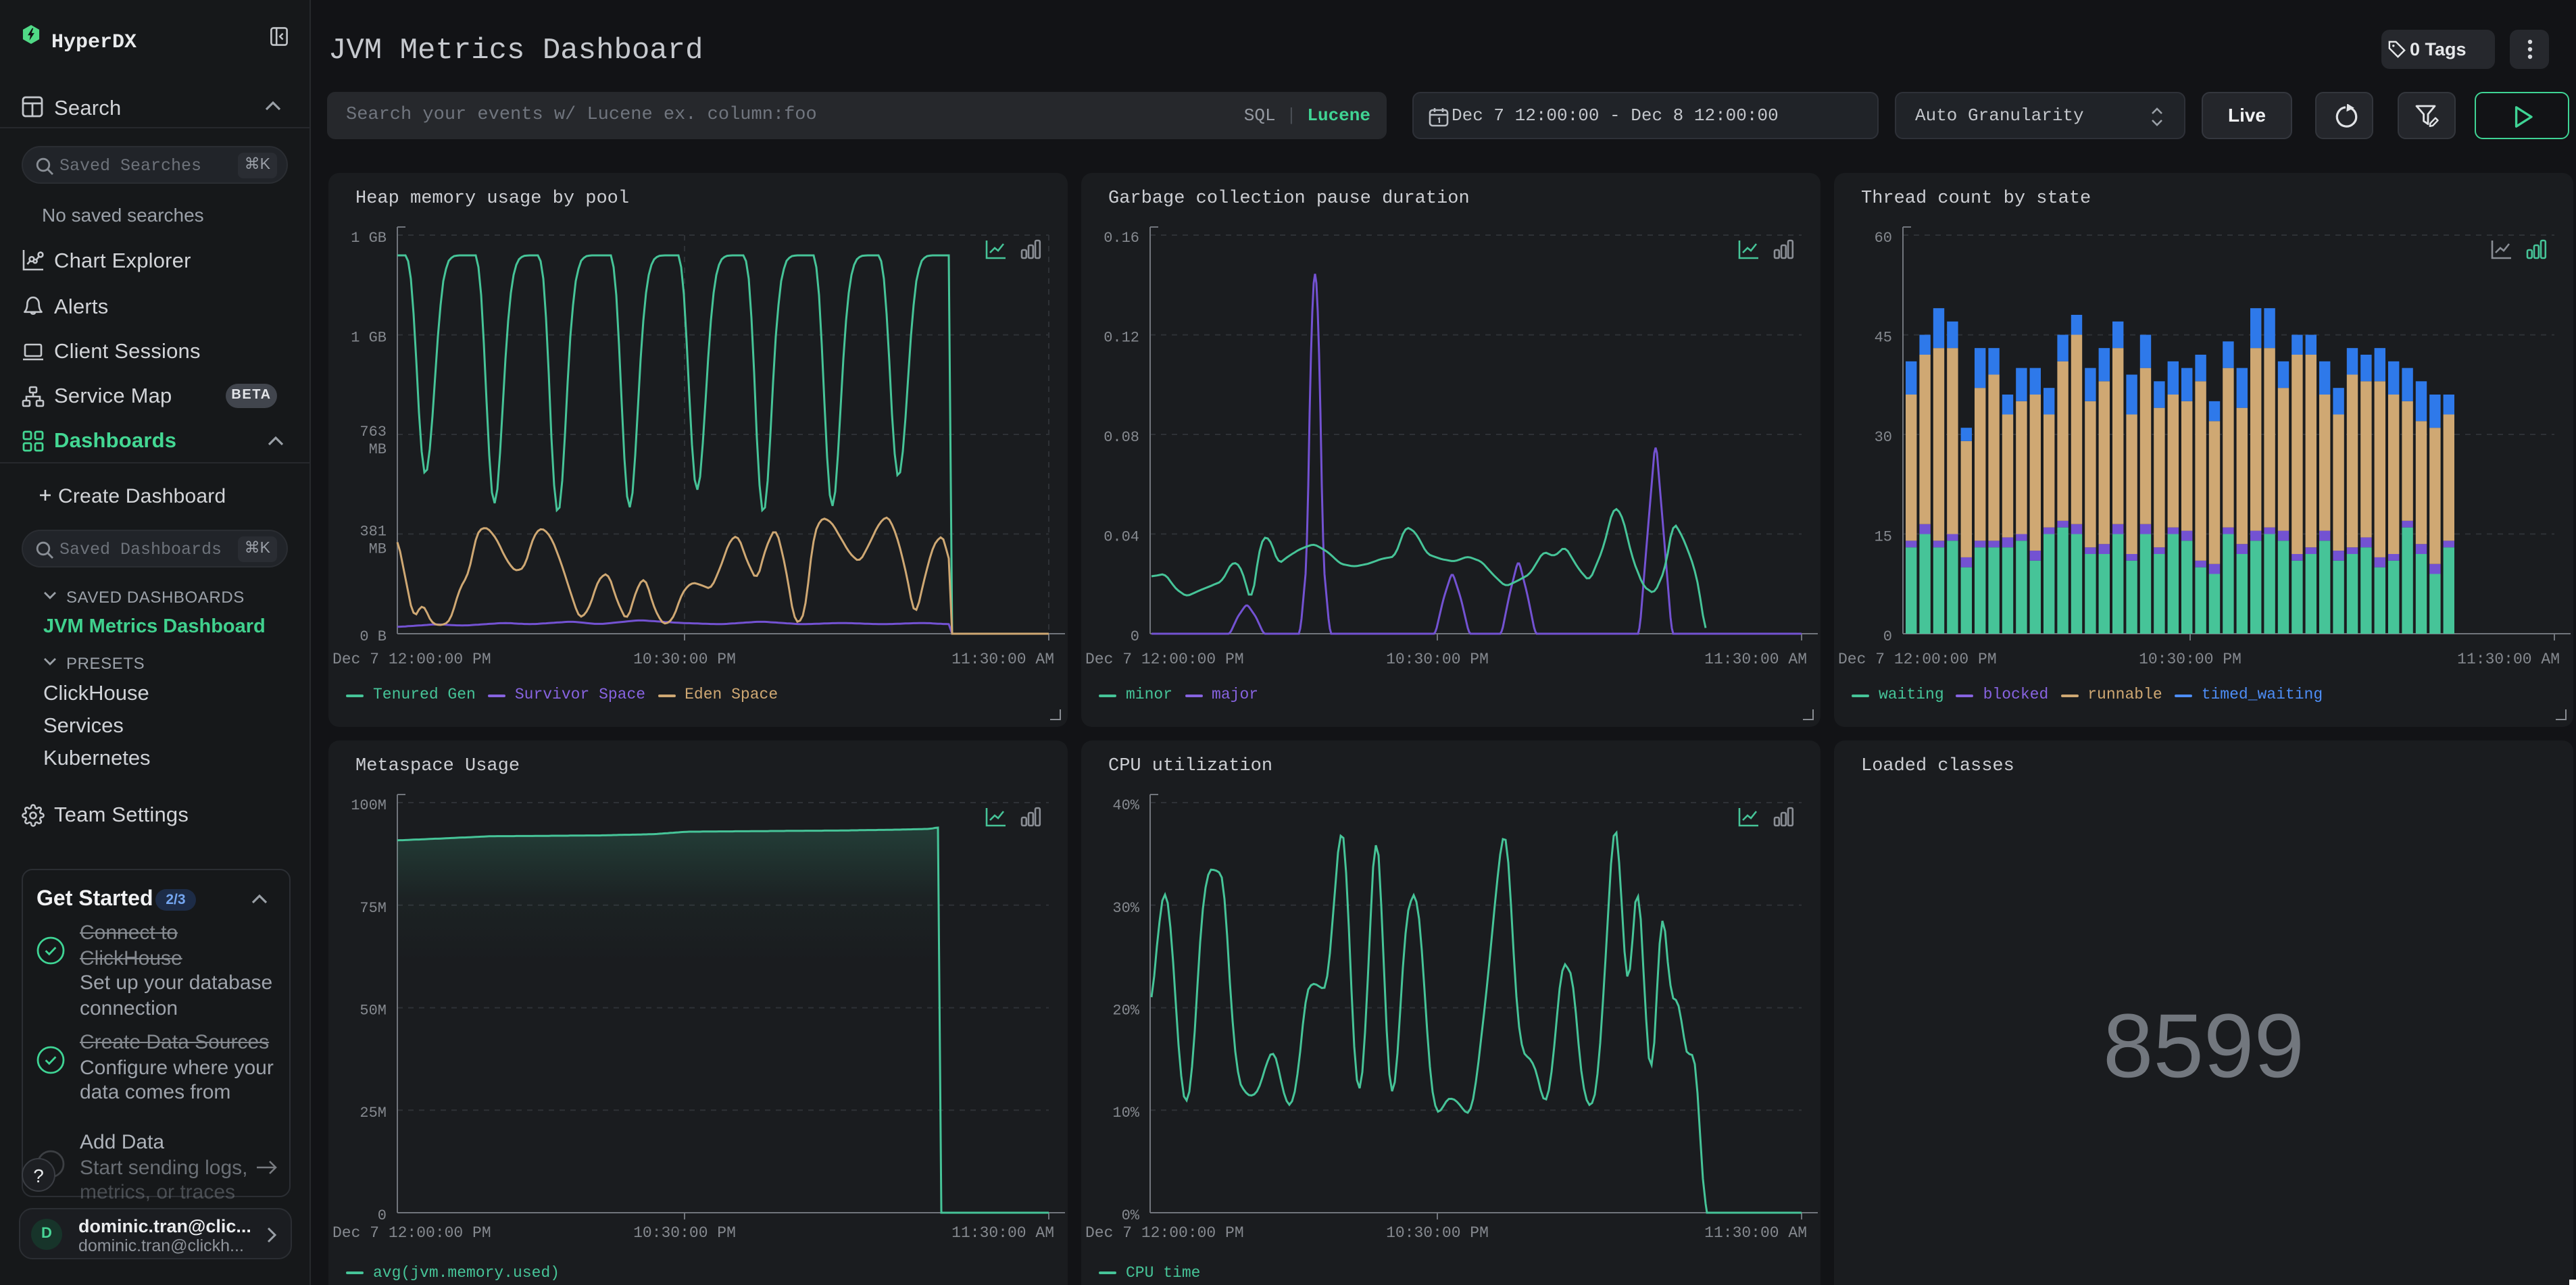 This screenshot has width=2576, height=1285. What do you see at coordinates (1121, 338) in the screenshot?
I see `svg-text: 0.12` at bounding box center [1121, 338].